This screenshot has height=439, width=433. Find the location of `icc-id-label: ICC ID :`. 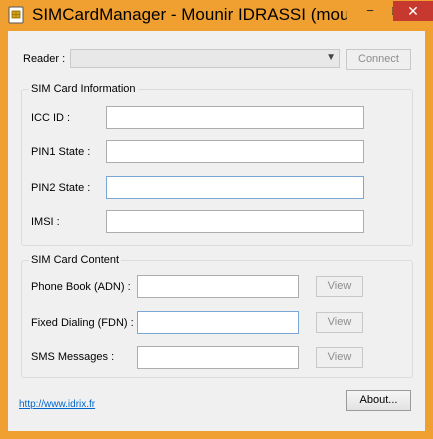

icc-id-label: ICC ID : is located at coordinates (51, 118).